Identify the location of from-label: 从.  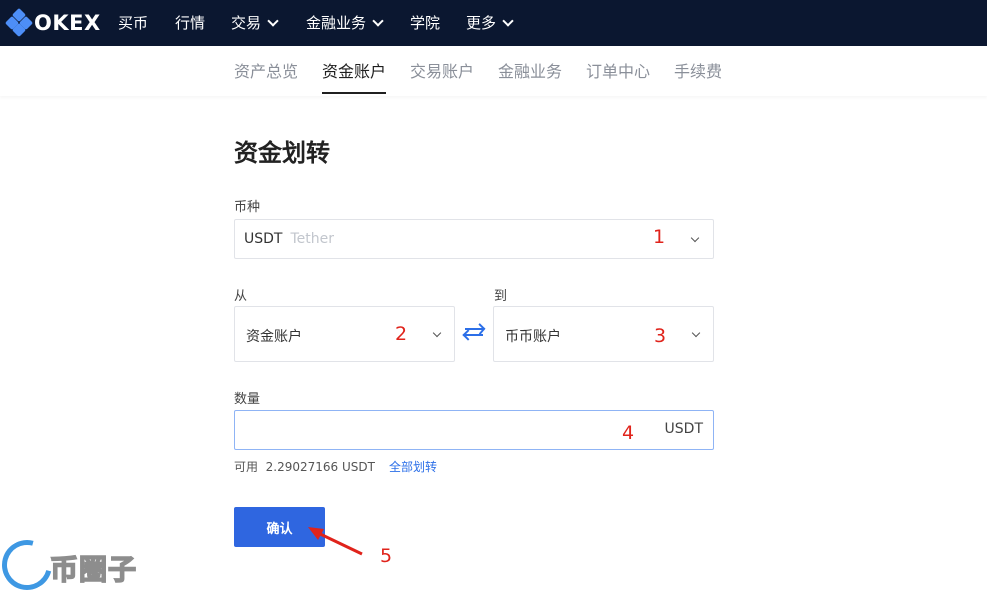
(241, 296).